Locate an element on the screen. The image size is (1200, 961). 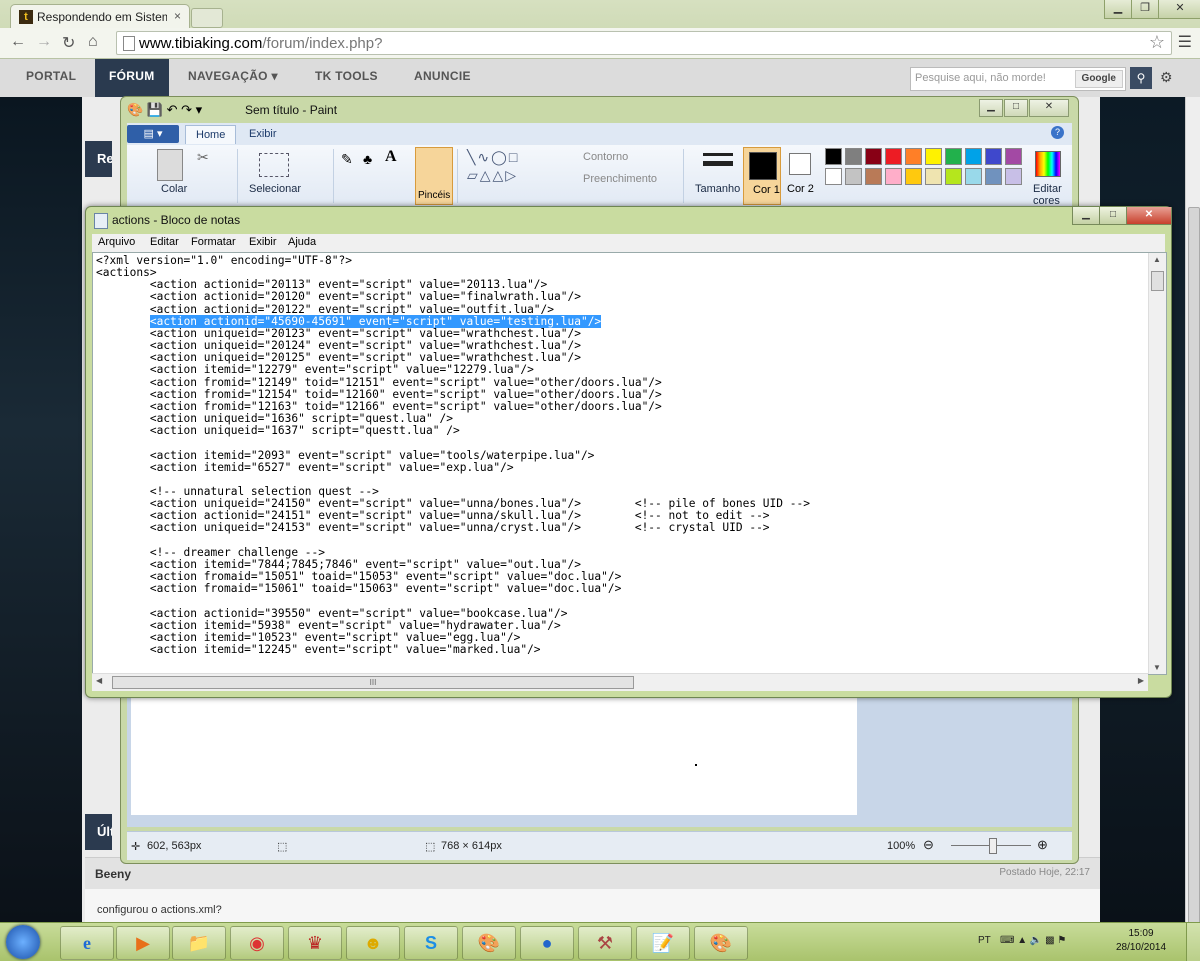
google-search-engine: Google is located at coordinates (1098, 79).